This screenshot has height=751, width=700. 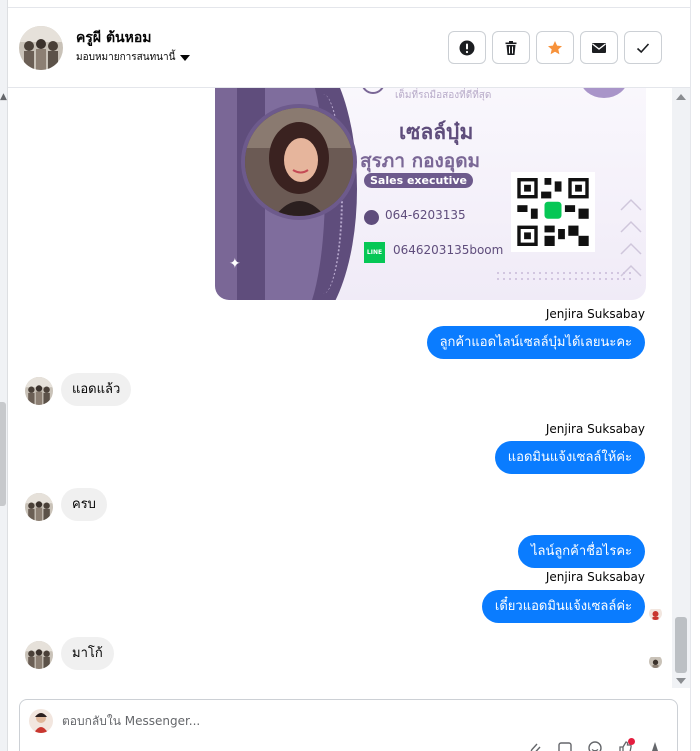 What do you see at coordinates (581, 551) in the screenshot?
I see `outgoing-message: ไลน์ลูกค้าชื่อไรคะ` at bounding box center [581, 551].